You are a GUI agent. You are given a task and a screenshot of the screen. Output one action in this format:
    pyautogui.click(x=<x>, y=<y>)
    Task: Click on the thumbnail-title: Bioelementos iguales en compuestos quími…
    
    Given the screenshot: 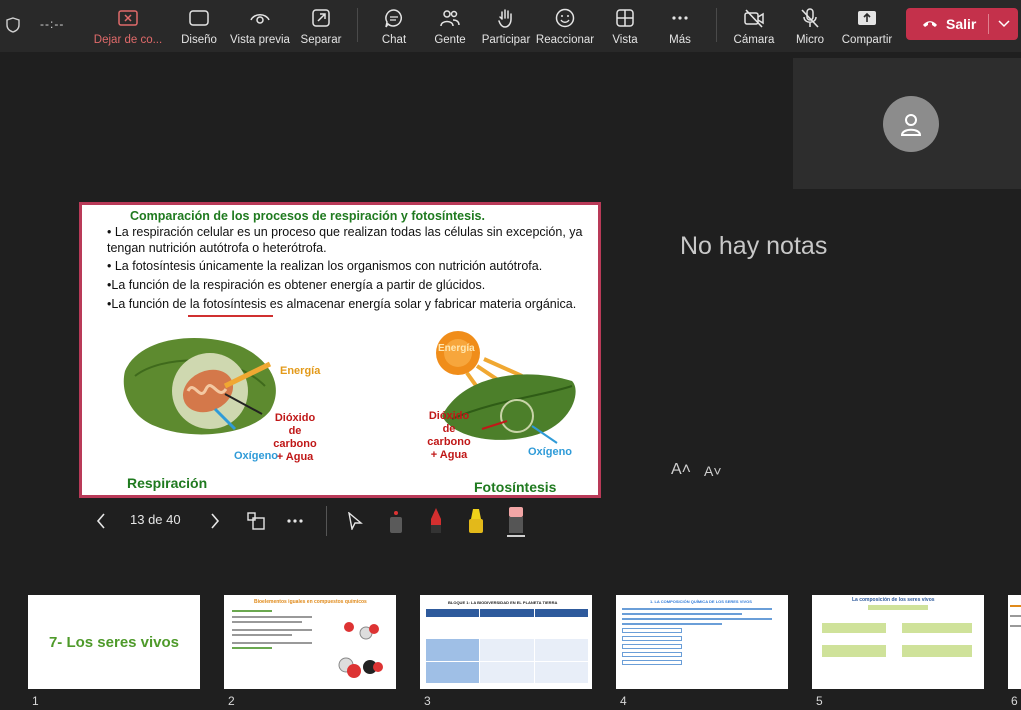 What is the action you would take?
    pyautogui.click(x=310, y=602)
    